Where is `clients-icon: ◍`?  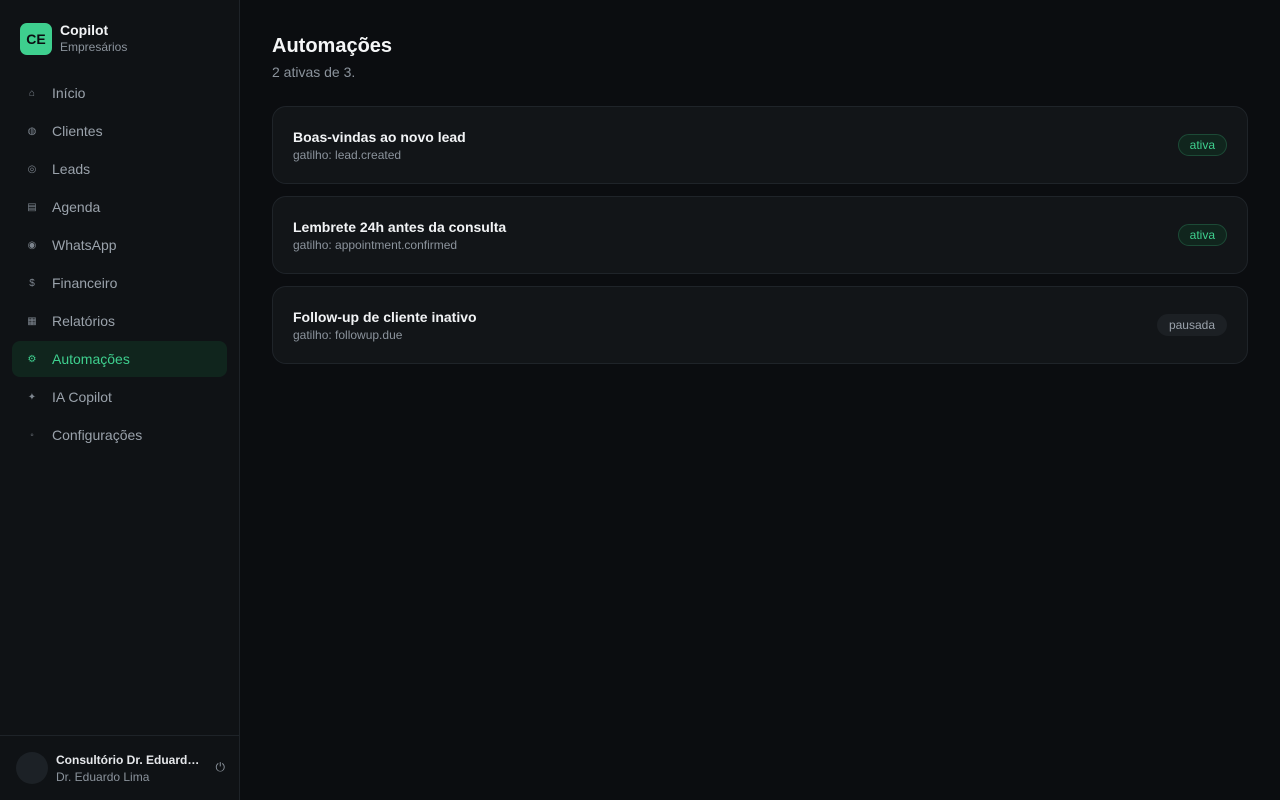
clients-icon: ◍ is located at coordinates (32, 131).